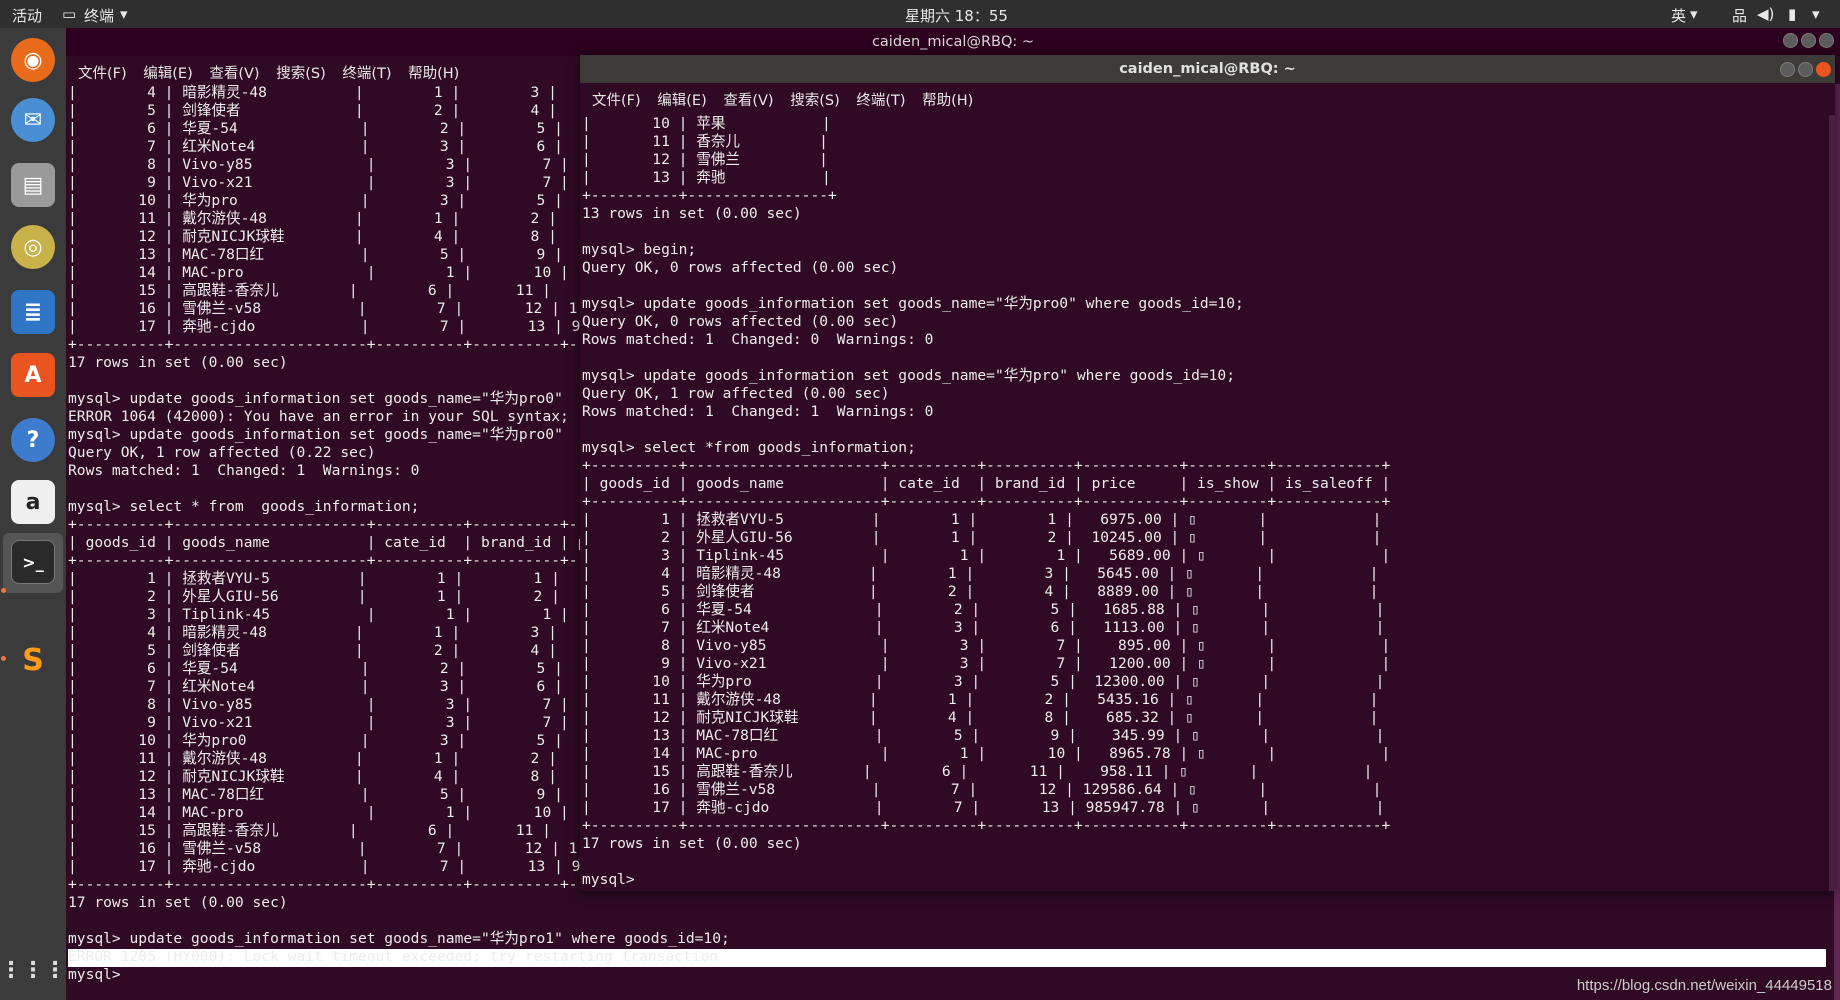 The width and height of the screenshot is (1840, 1000). I want to click on top-panel: 活动 ▭ 终端 ▾ 星期六 18：55 英 ▾ 品 ◀) ▮ ▾, so click(920, 14).